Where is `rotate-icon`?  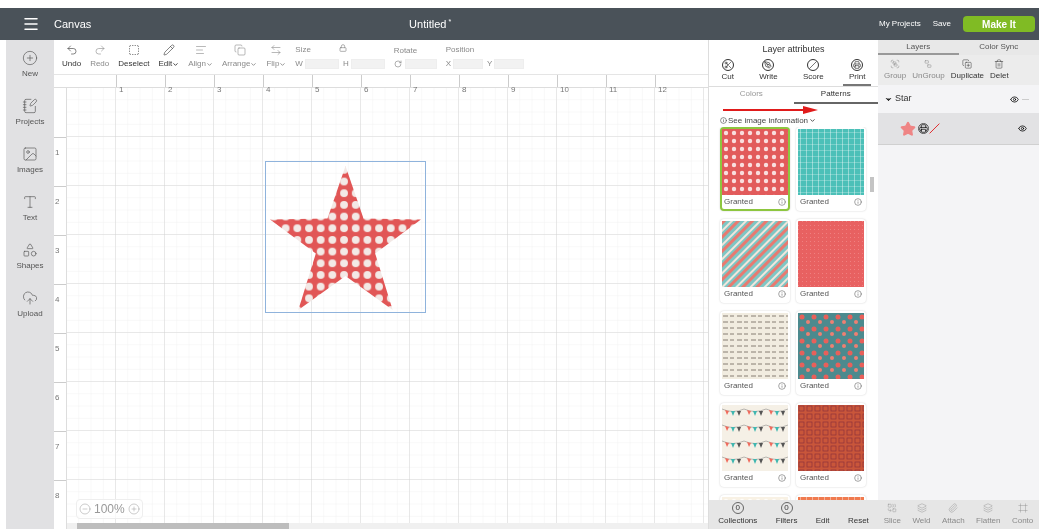
rotate-icon is located at coordinates (397, 64).